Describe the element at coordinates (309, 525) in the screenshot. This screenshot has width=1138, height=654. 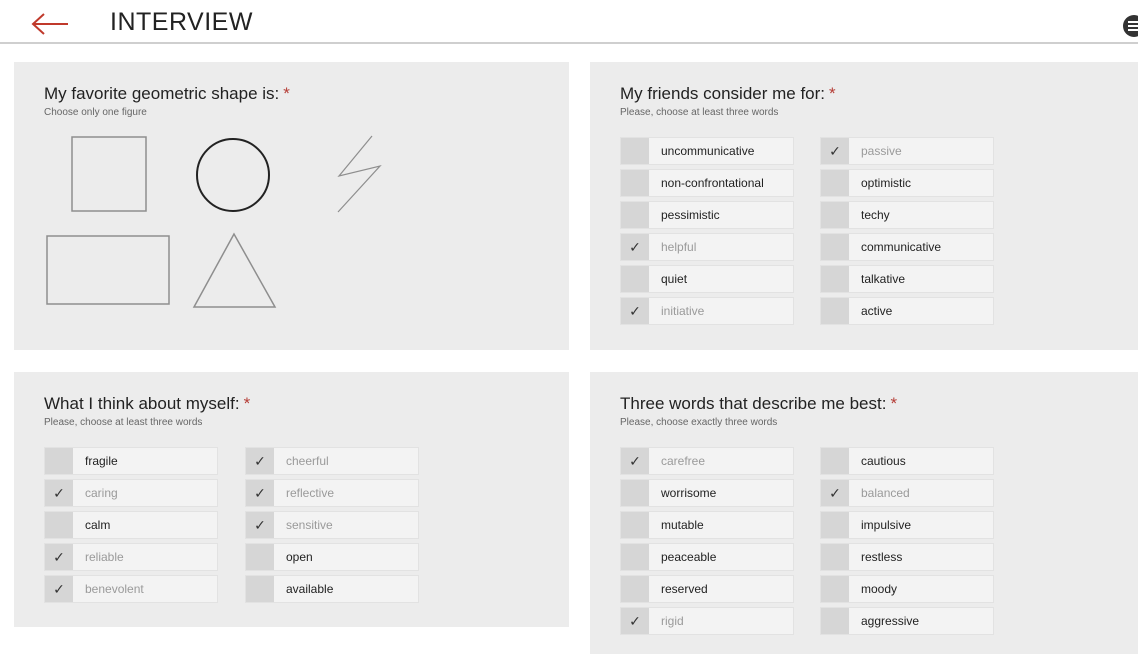
I see `option-label: sensitive` at that location.